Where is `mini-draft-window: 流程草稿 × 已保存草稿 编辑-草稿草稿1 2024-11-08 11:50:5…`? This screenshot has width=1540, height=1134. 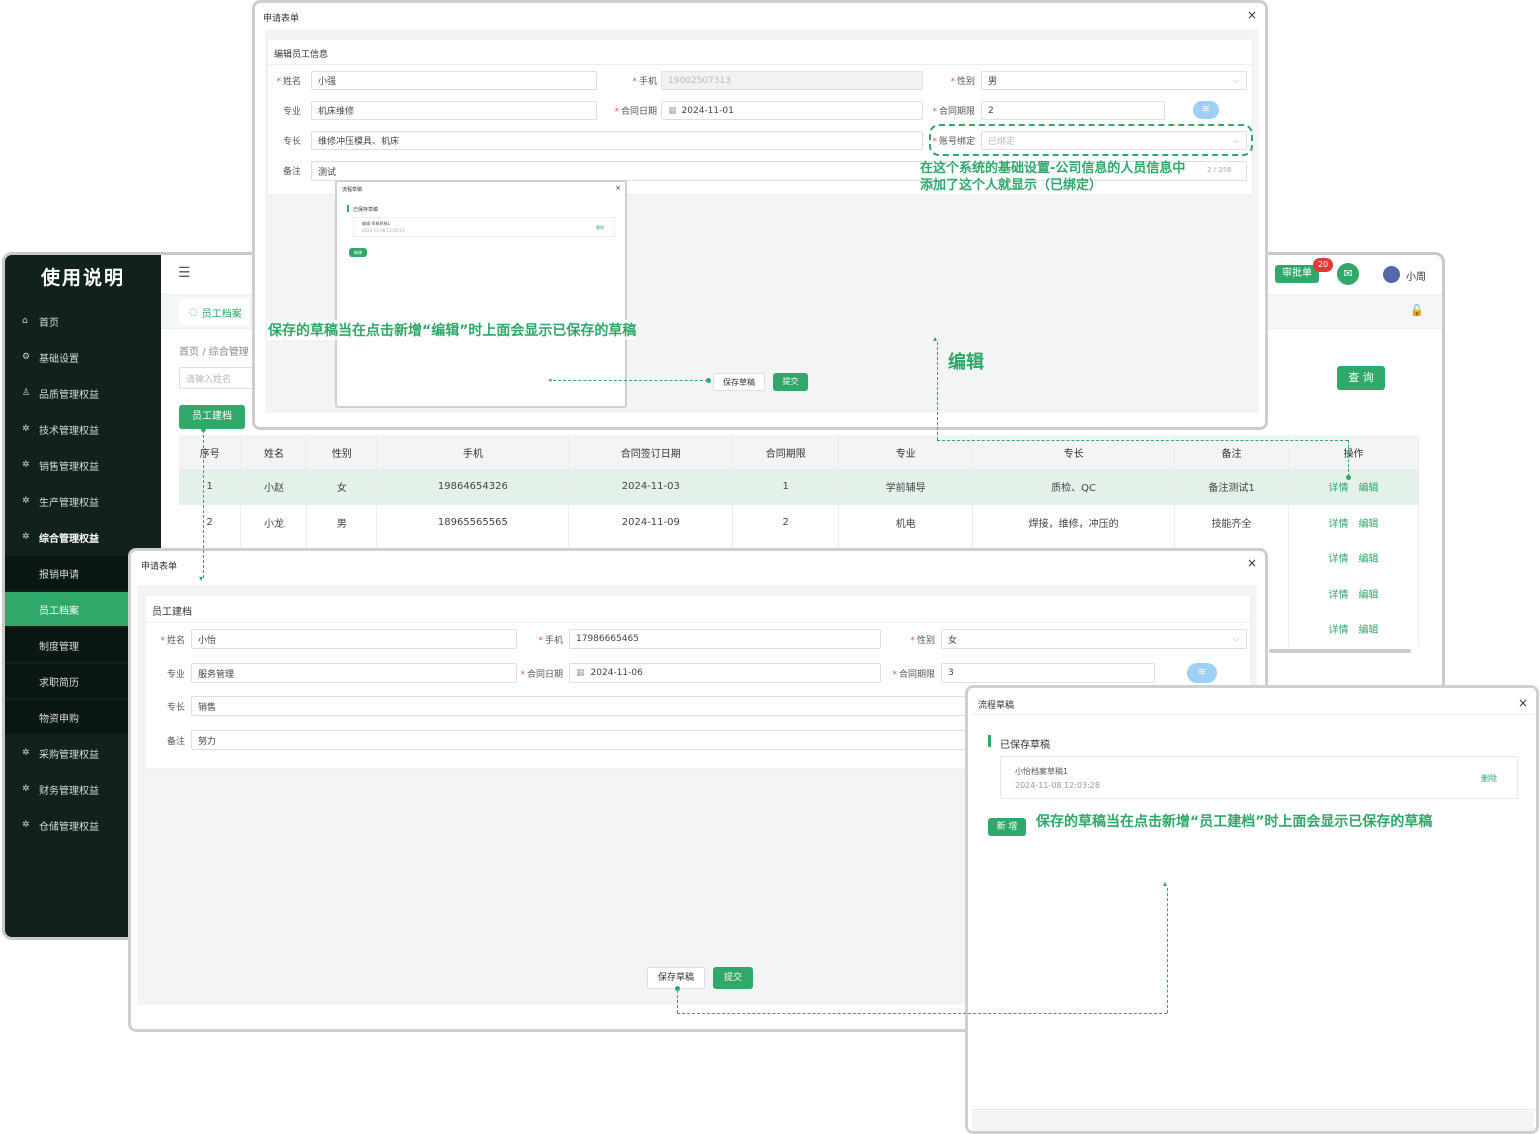 mini-draft-window: 流程草稿 × 已保存草稿 编辑-草稿草稿1 2024-11-08 11:50:5… is located at coordinates (481, 294).